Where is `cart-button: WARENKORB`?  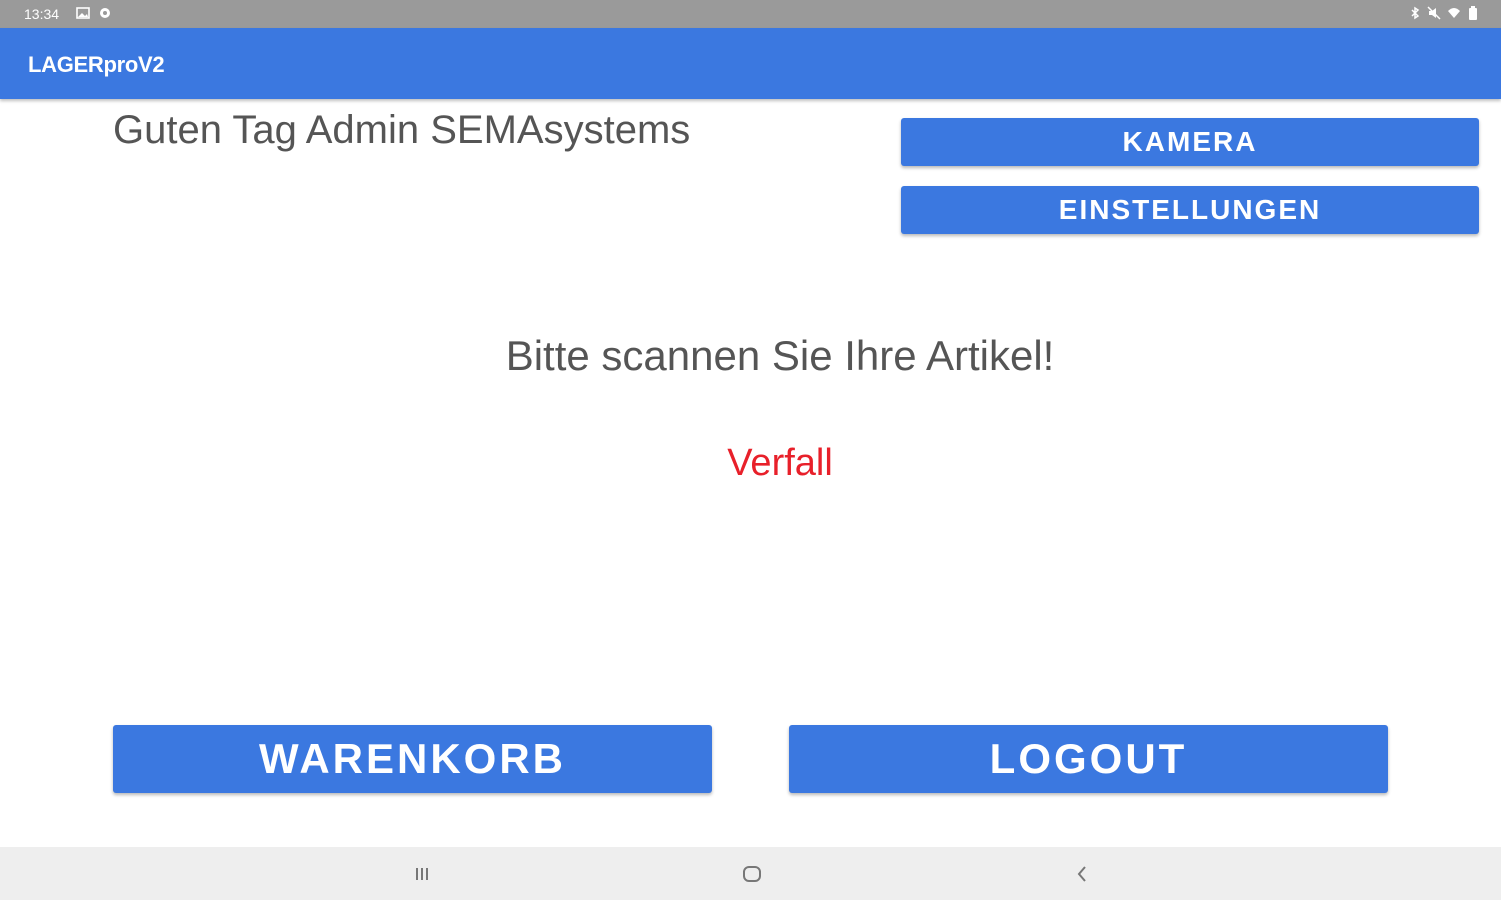
cart-button: WARENKORB is located at coordinates (412, 759).